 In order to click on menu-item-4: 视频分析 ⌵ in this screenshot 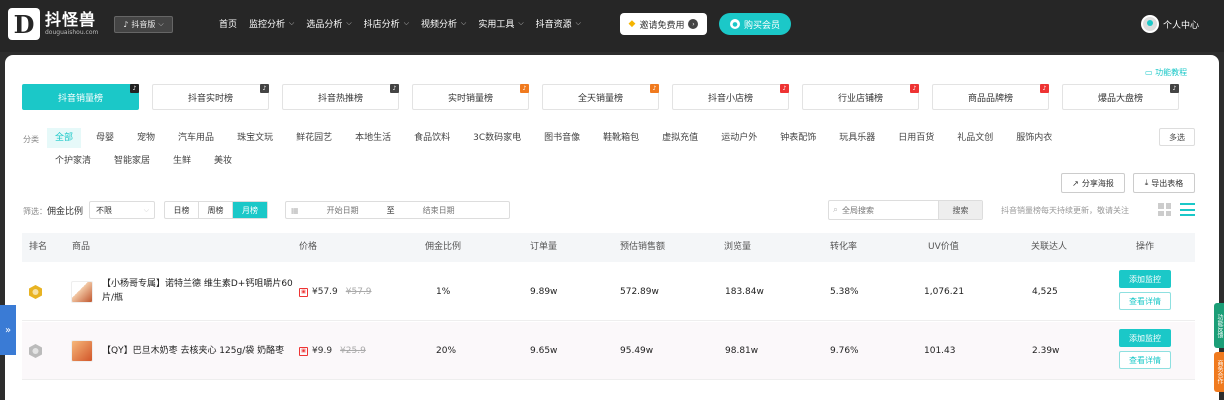, I will do `click(443, 23)`.